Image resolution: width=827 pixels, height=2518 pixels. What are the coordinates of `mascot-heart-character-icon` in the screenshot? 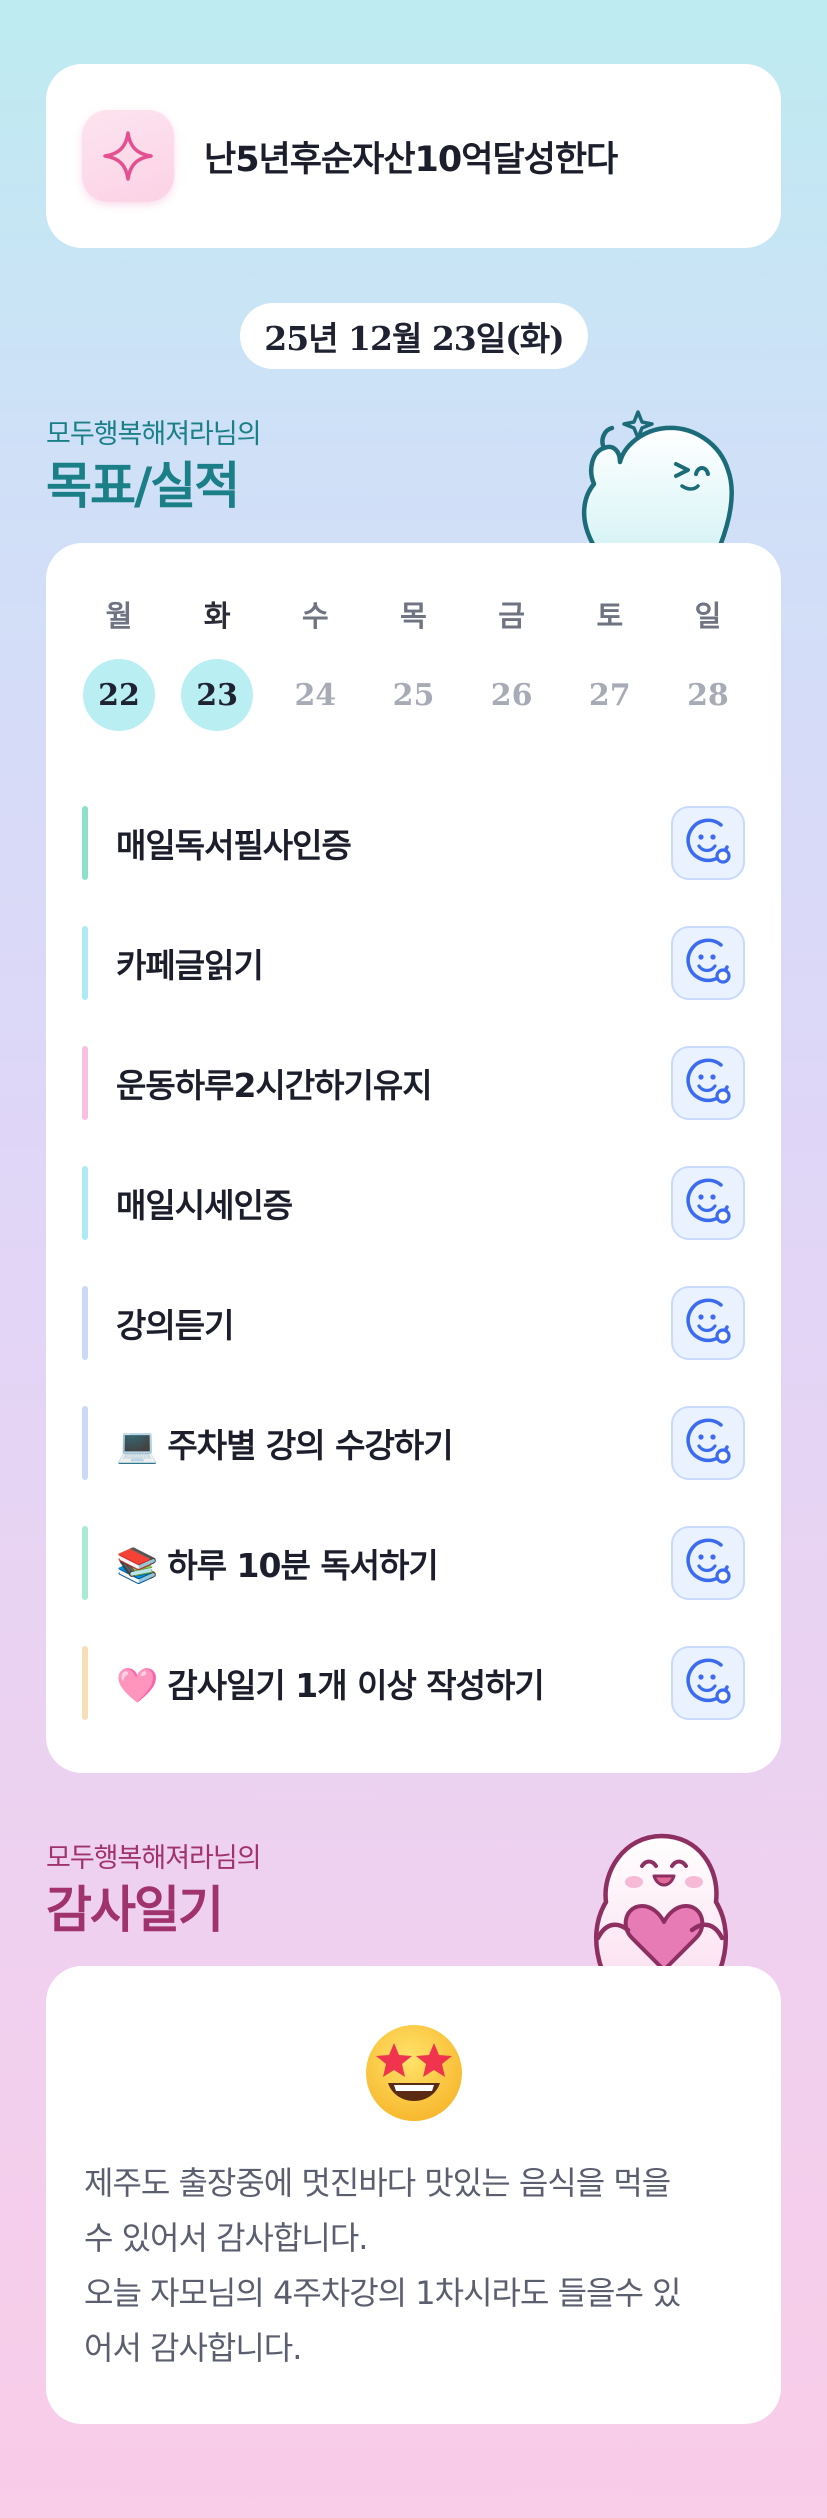 It's located at (661, 1901).